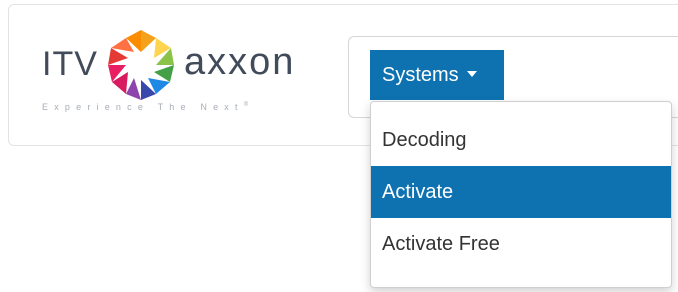 This screenshot has width=678, height=292. Describe the element at coordinates (70, 64) in the screenshot. I see `logo-itv-text: ITV` at that location.